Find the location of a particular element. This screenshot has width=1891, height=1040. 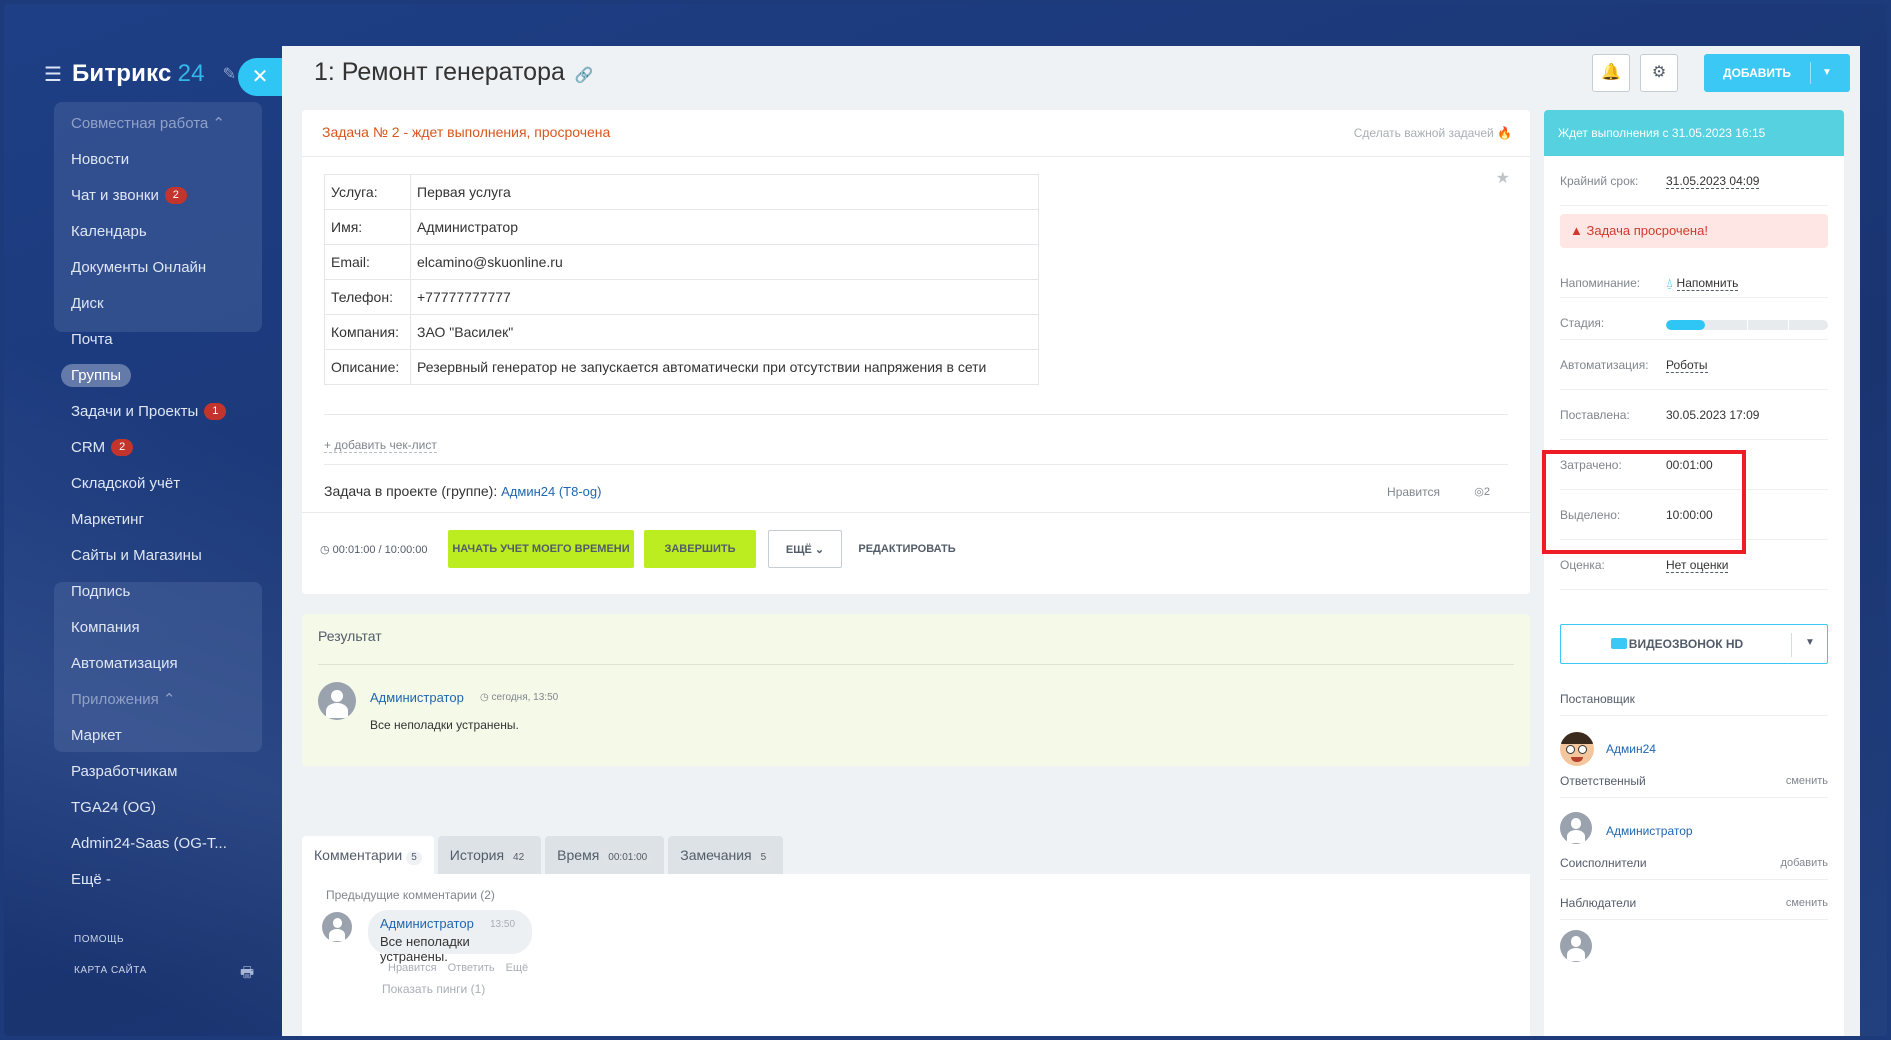

deadline-value: 31.05.2023 04:09 is located at coordinates (1713, 181).